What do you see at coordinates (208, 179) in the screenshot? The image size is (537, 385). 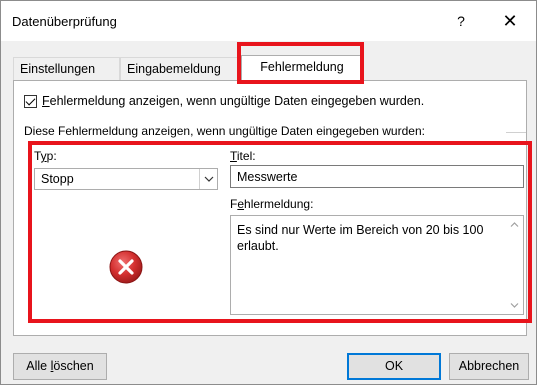 I see `chevron-down-icon` at bounding box center [208, 179].